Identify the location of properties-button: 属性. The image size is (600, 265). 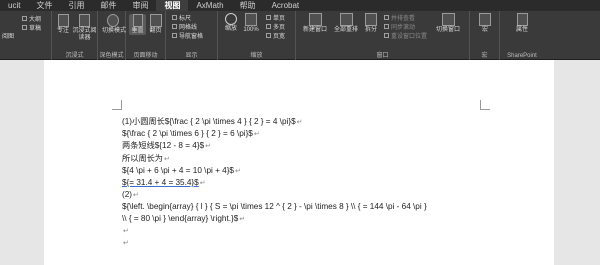
(522, 23).